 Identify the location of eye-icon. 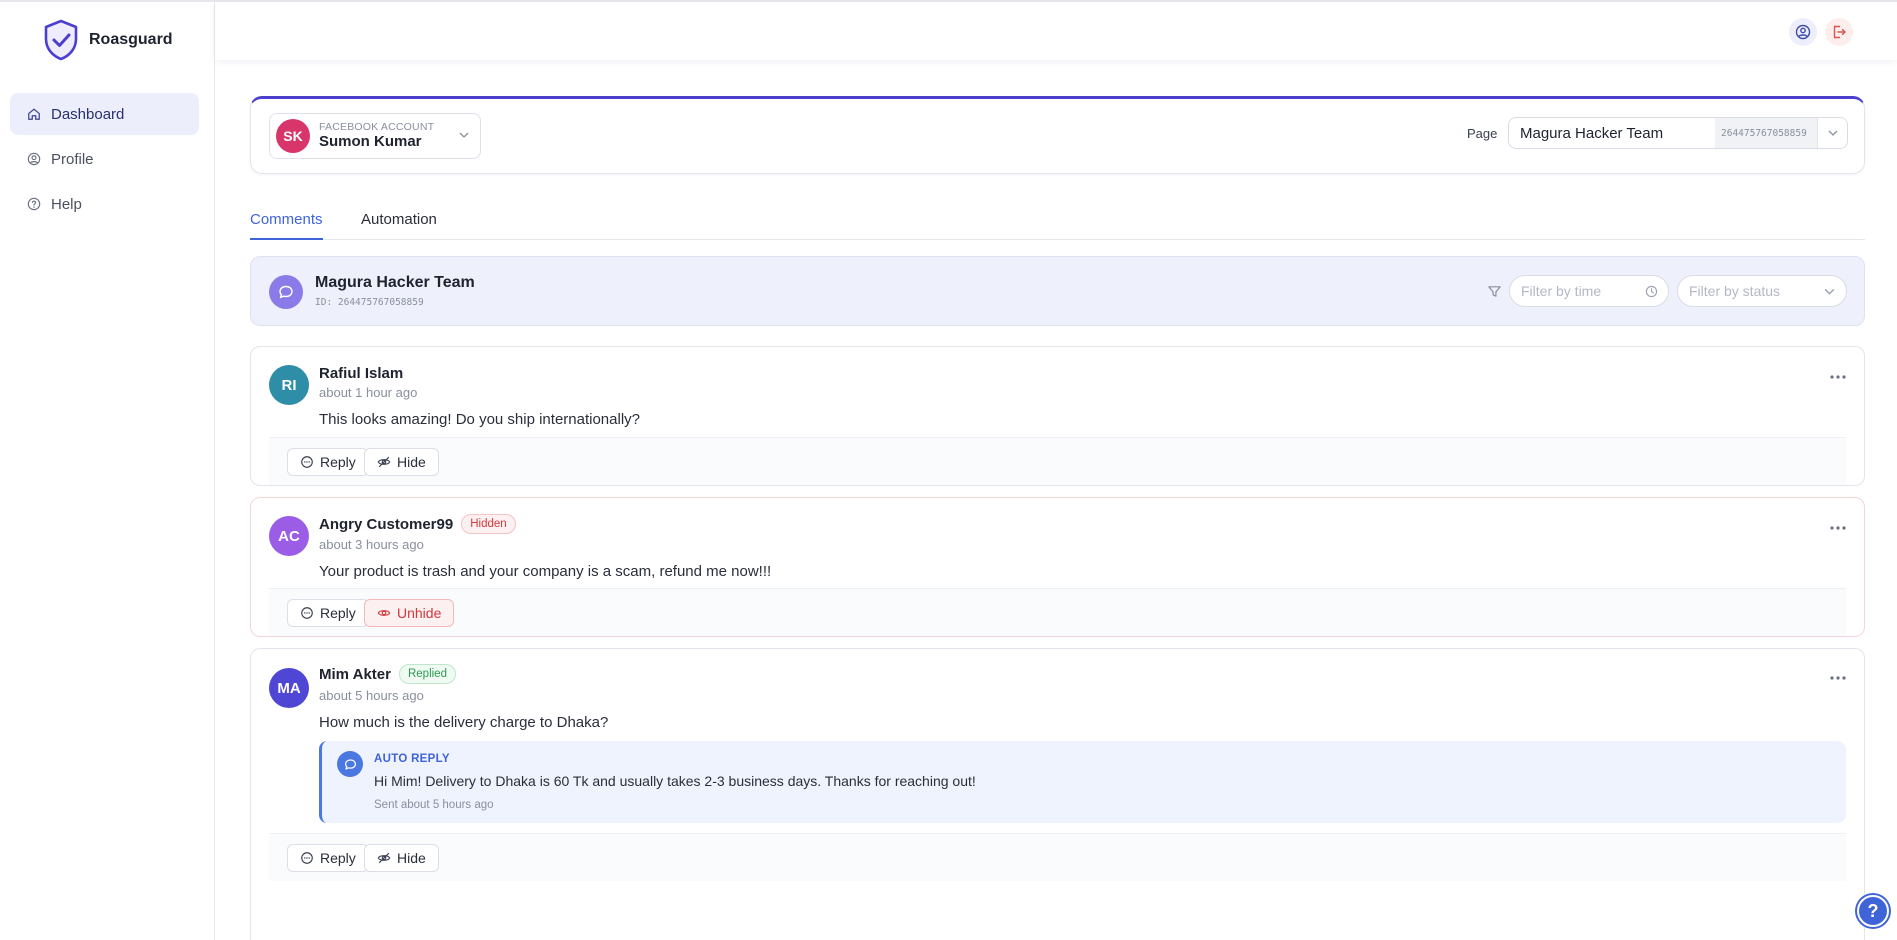
(384, 613).